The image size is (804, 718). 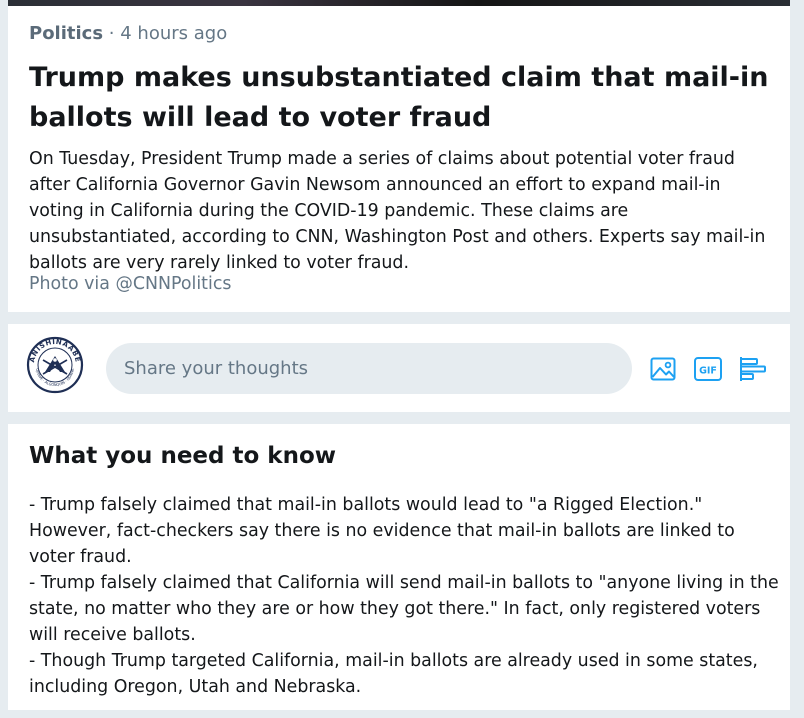 What do you see at coordinates (753, 369) in the screenshot?
I see `poll-icon` at bounding box center [753, 369].